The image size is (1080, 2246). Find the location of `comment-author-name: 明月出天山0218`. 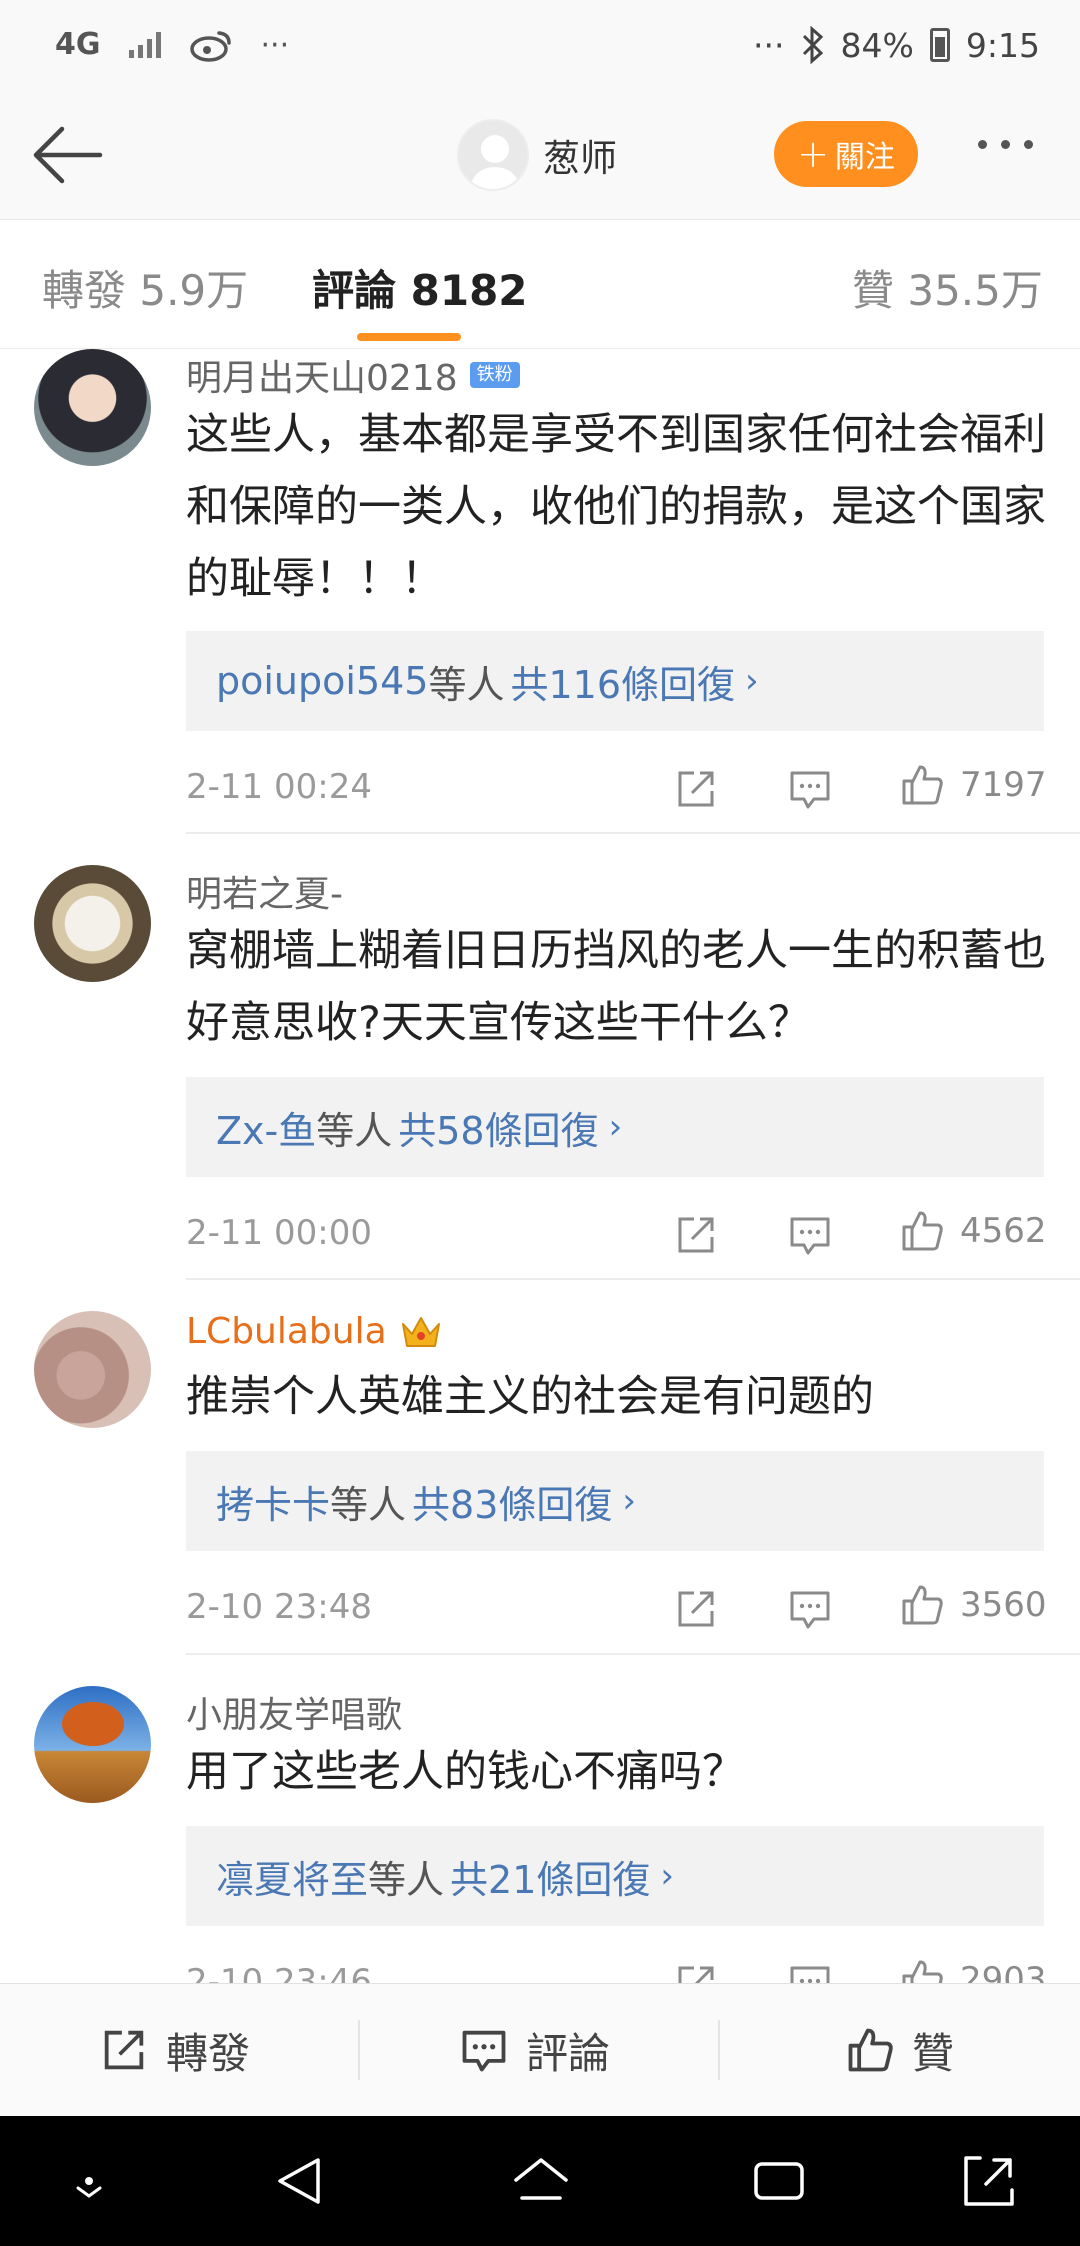

comment-author-name: 明月出天山0218 is located at coordinates (322, 375).